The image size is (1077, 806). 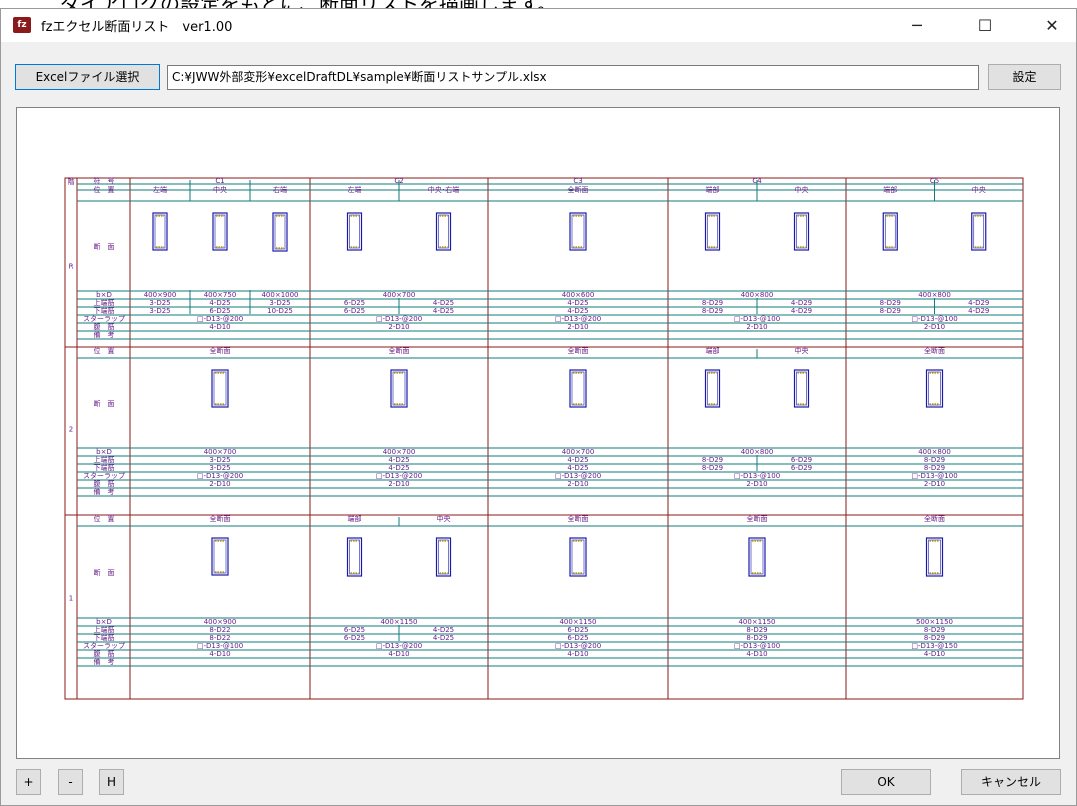 I want to click on floor-label: 2, so click(x=71, y=430).